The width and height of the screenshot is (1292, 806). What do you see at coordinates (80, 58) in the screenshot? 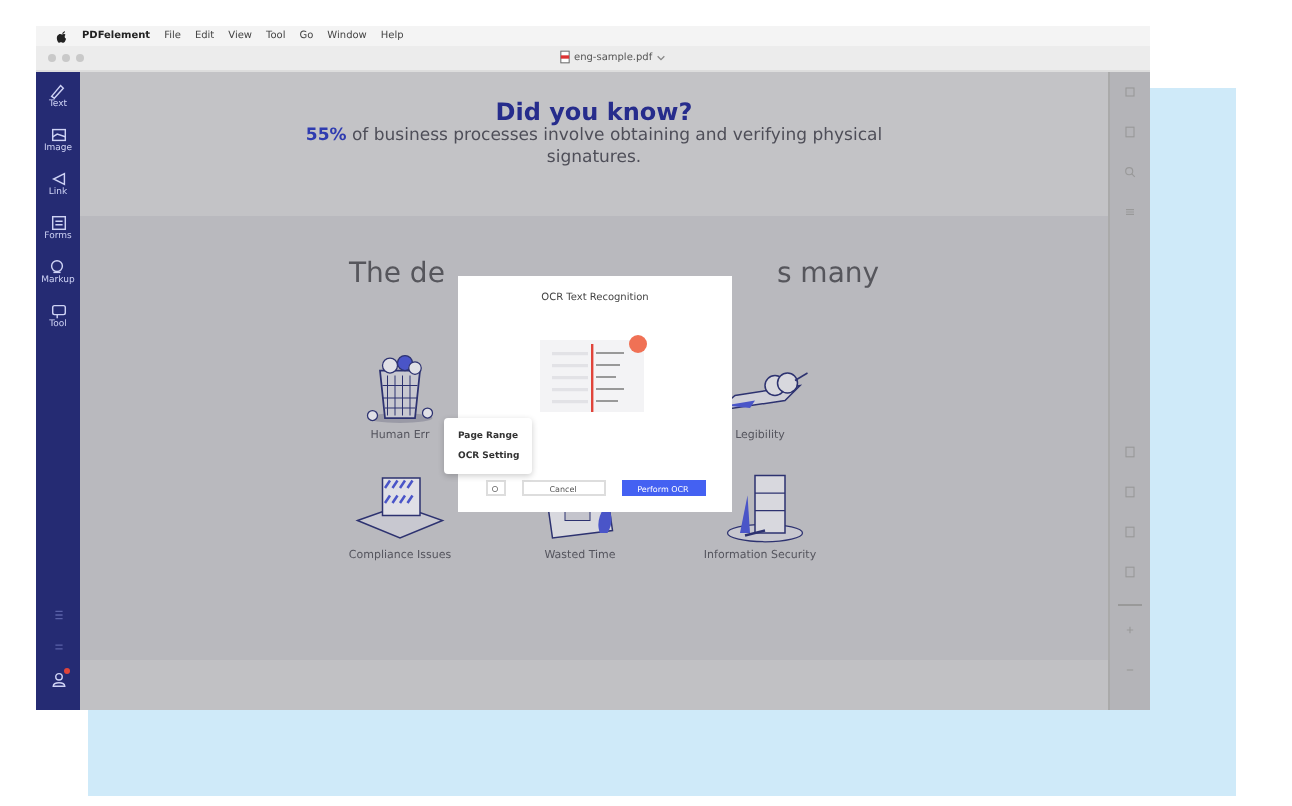
I see `zoom-window-icon` at bounding box center [80, 58].